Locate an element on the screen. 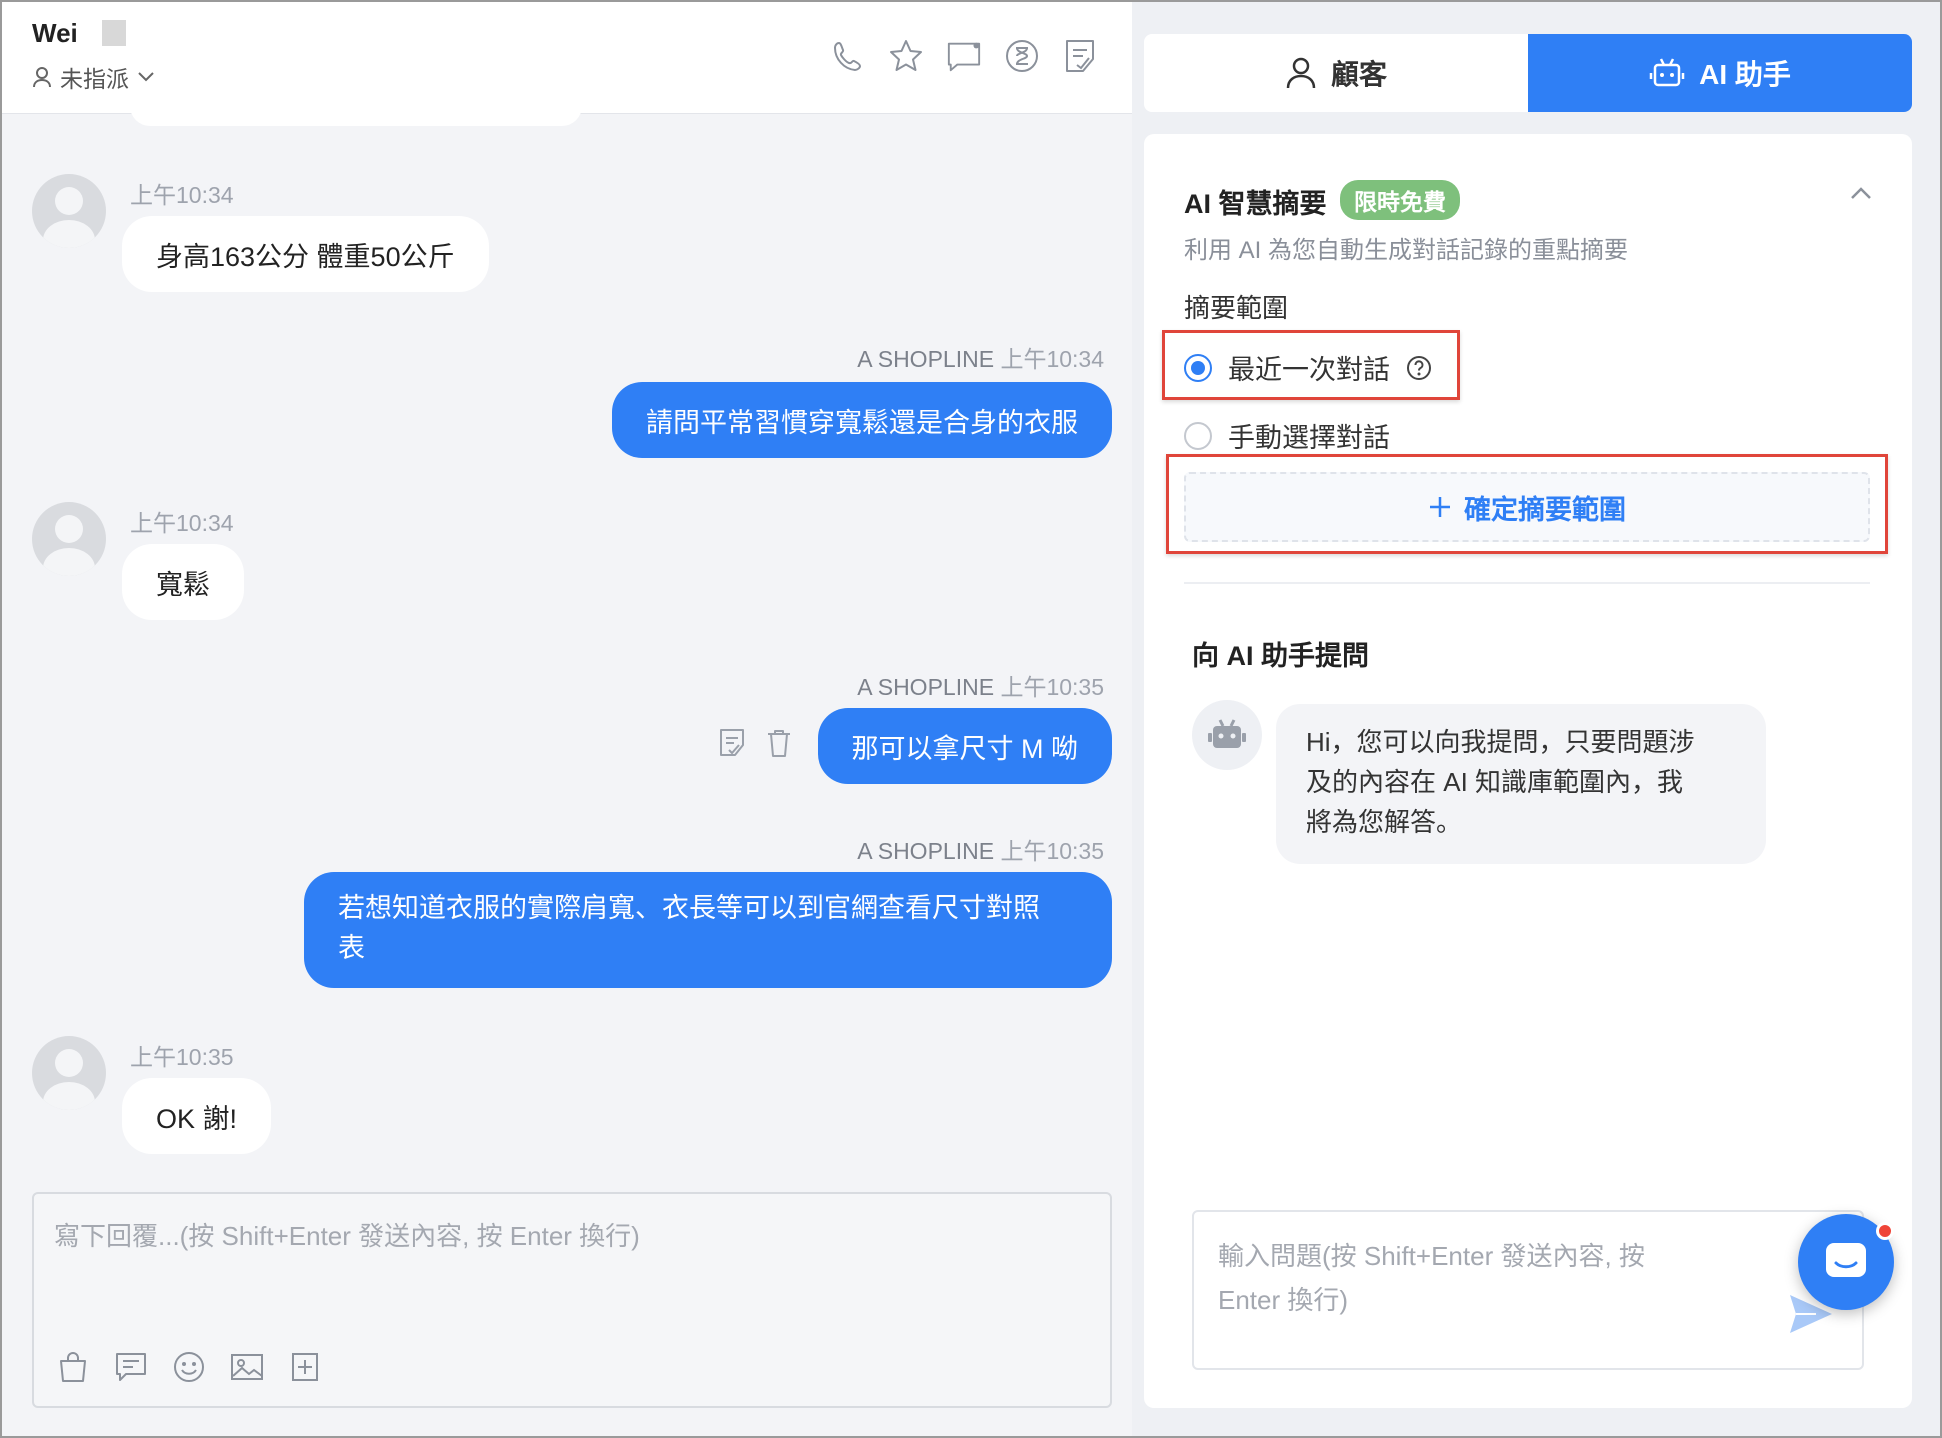  header-actions is located at coordinates (964, 56).